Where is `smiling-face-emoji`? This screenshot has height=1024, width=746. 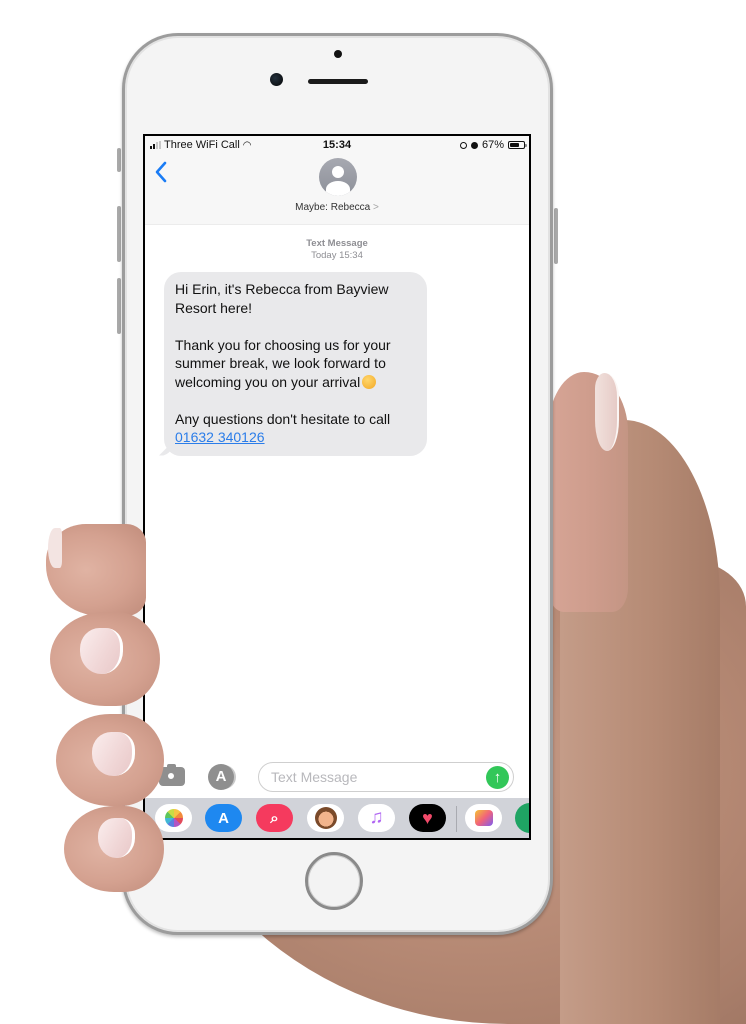
smiling-face-emoji is located at coordinates (369, 381).